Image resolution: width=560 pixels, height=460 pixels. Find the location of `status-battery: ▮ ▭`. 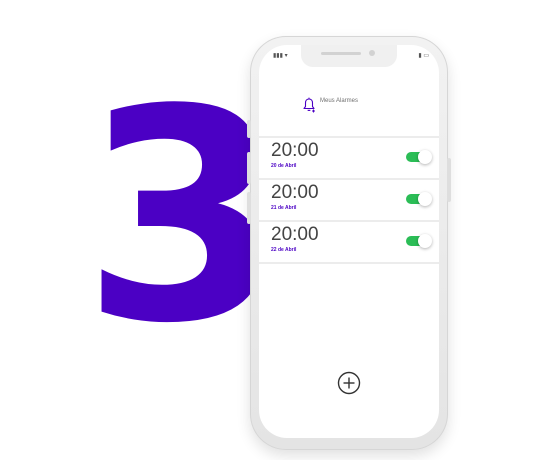

status-battery: ▮ ▭ is located at coordinates (423, 56).